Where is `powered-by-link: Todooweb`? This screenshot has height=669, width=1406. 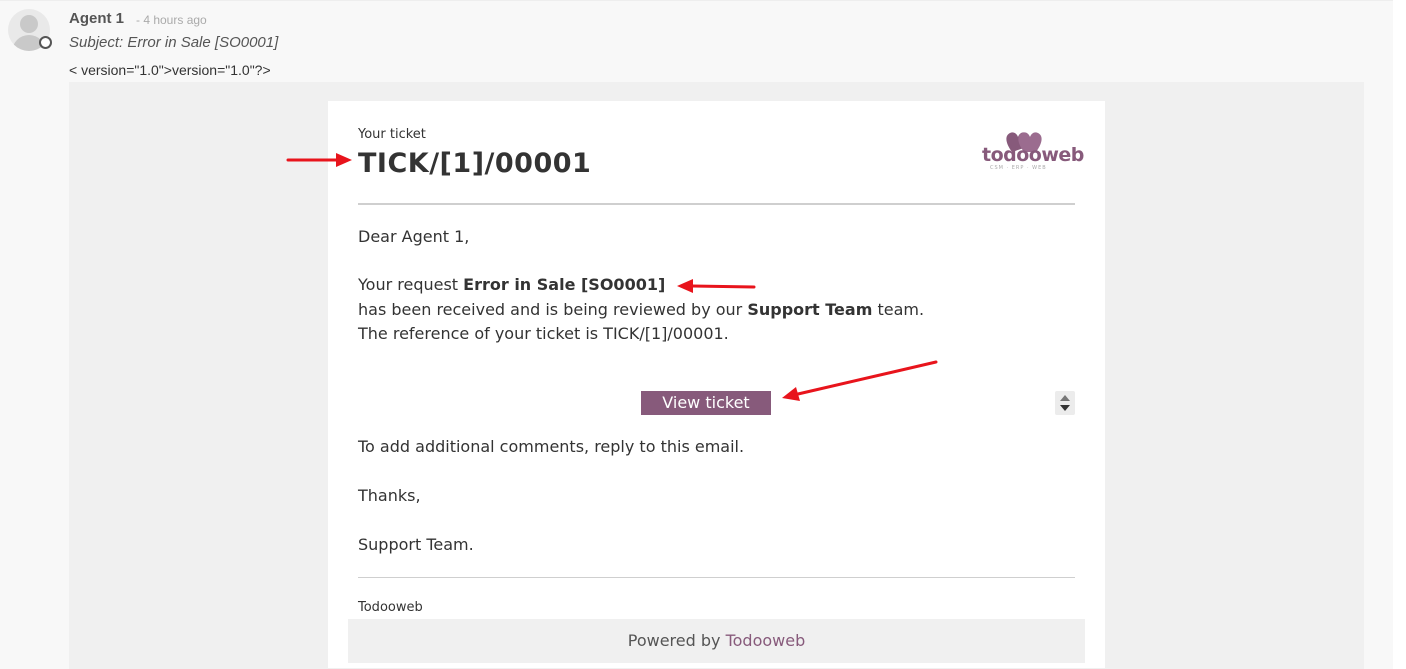
powered-by-link: Todooweb is located at coordinates (766, 640).